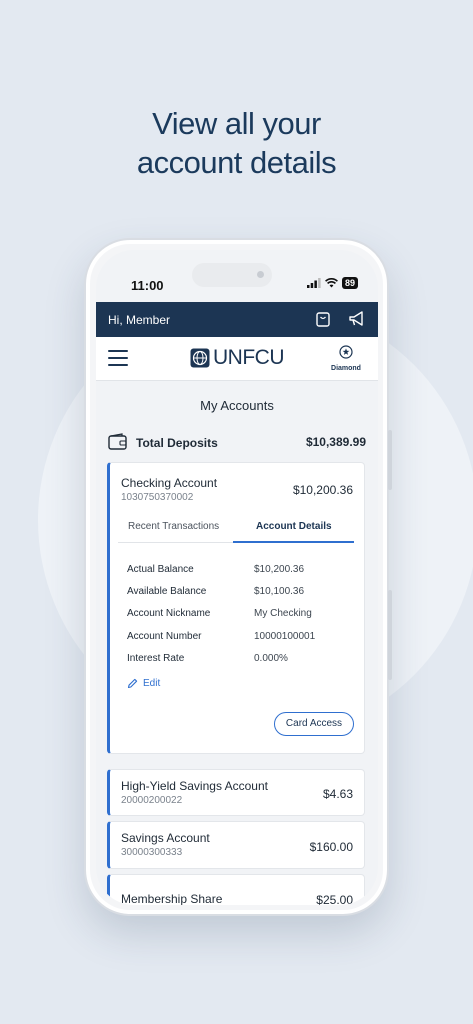  Describe the element at coordinates (314, 724) in the screenshot. I see `card-access-button: Card Access` at that location.